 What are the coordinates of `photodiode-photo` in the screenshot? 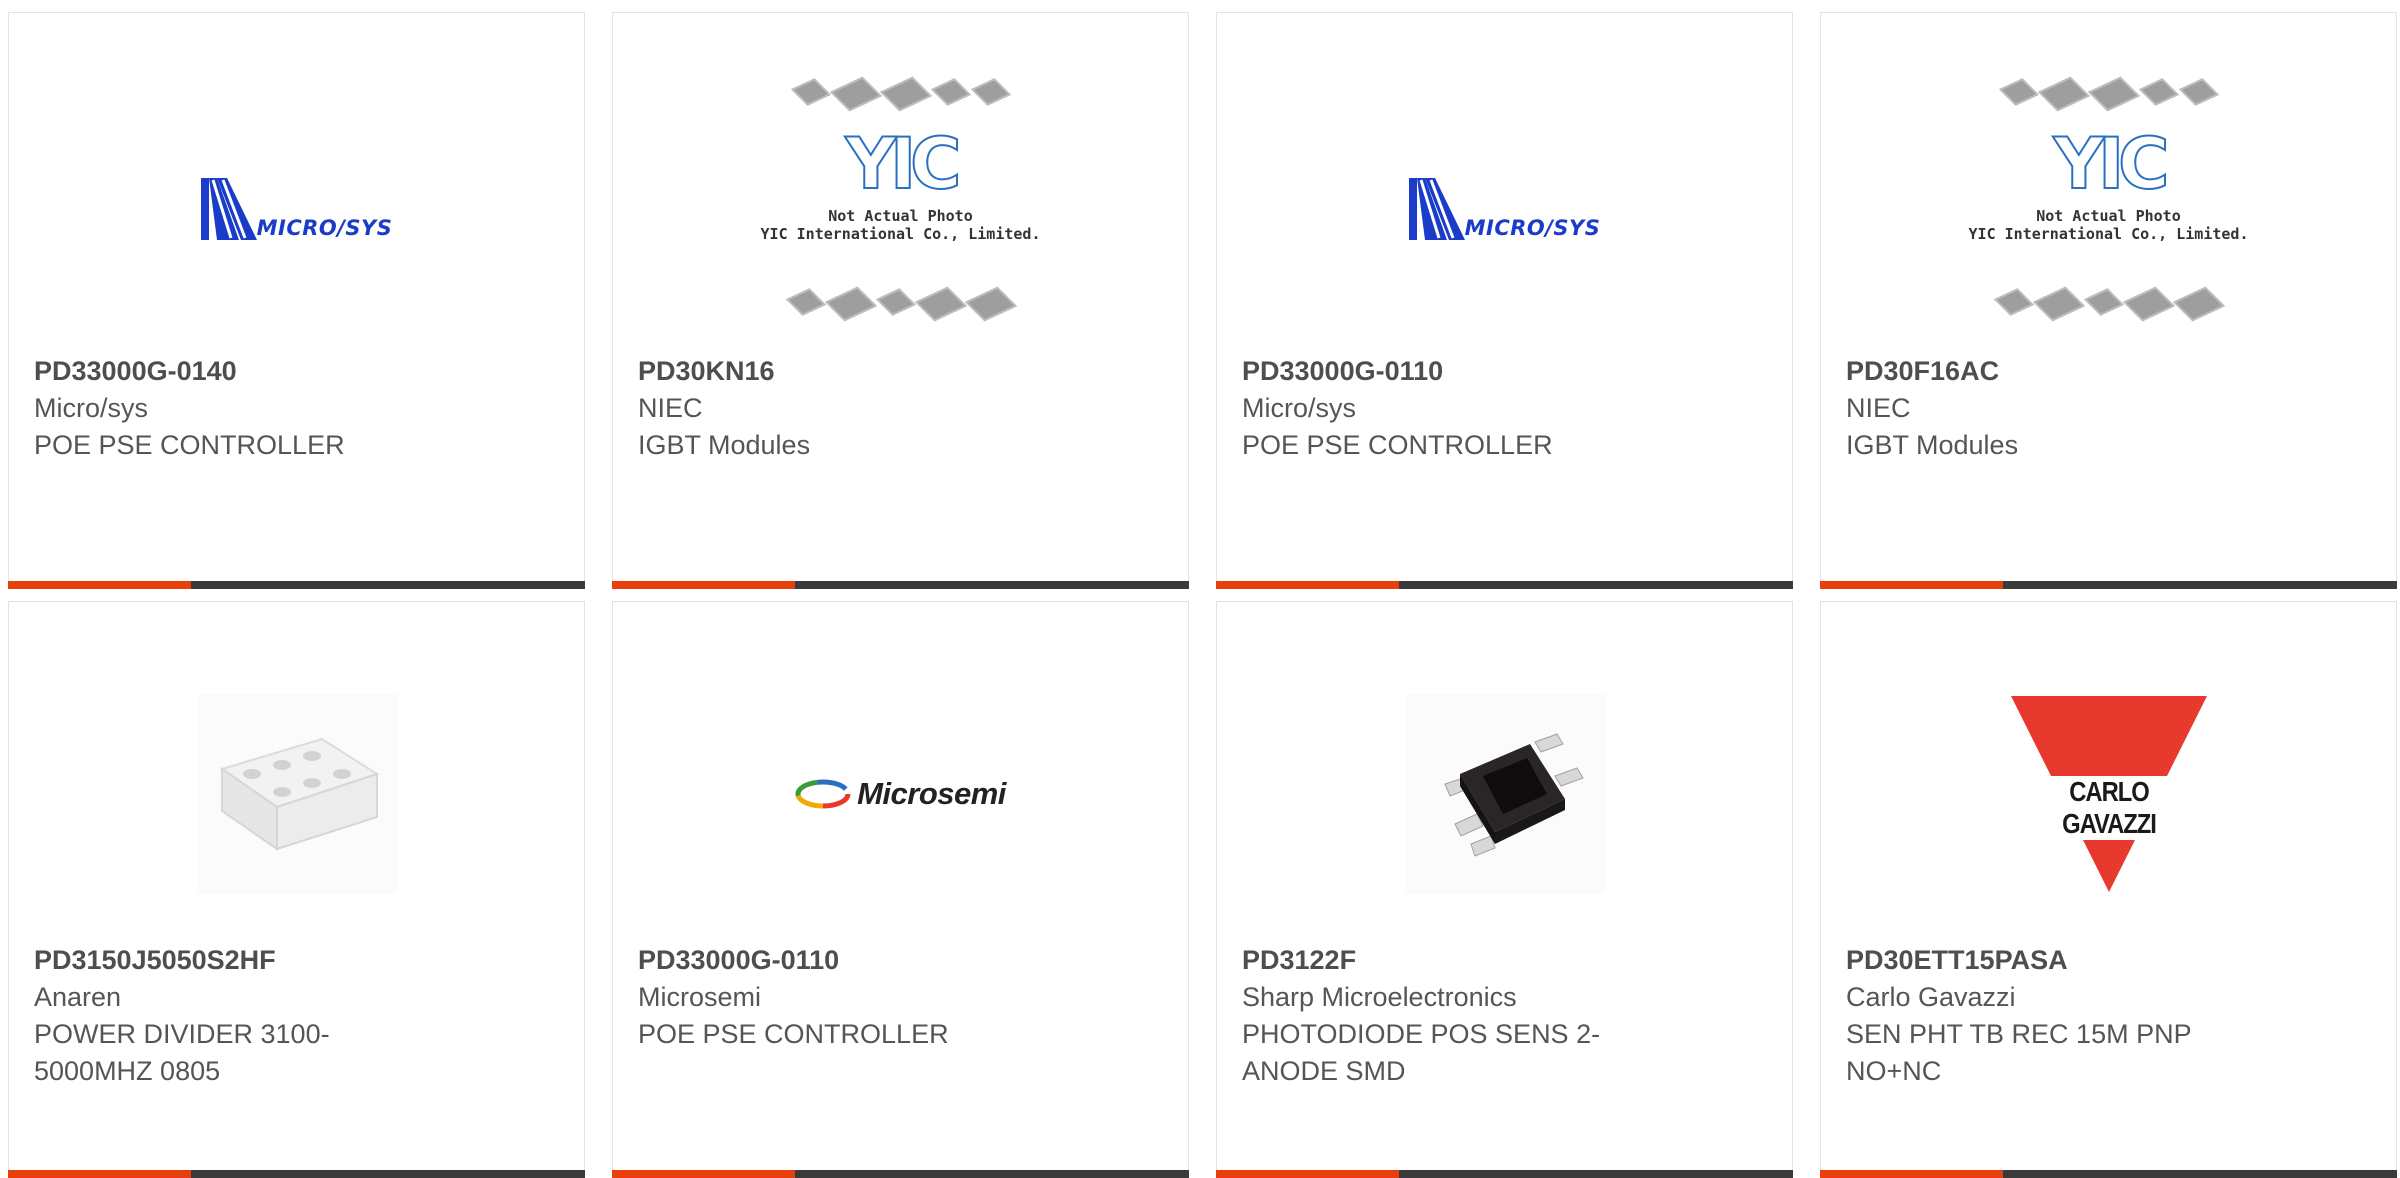 It's located at (1504, 794).